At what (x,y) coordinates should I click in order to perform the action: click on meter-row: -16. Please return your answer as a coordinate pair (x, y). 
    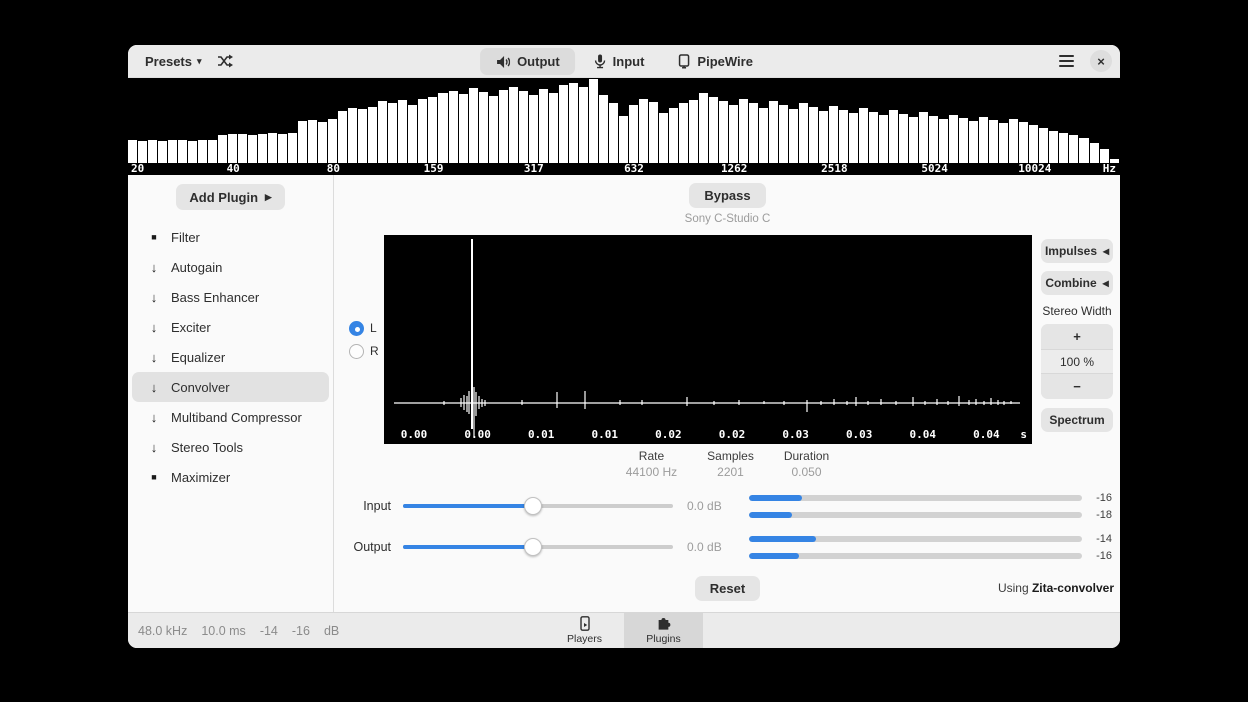
    Looking at the image, I should click on (930, 556).